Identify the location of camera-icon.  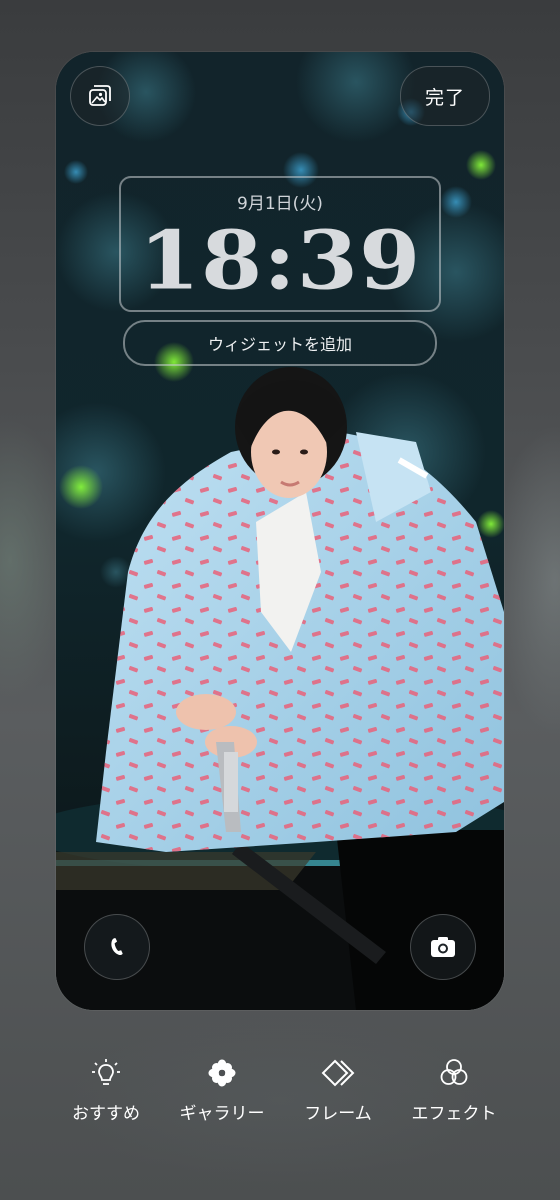
(443, 947).